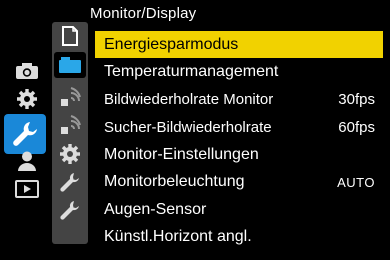 The width and height of the screenshot is (390, 260). Describe the element at coordinates (27, 99) in the screenshot. I see `gear-icon` at that location.